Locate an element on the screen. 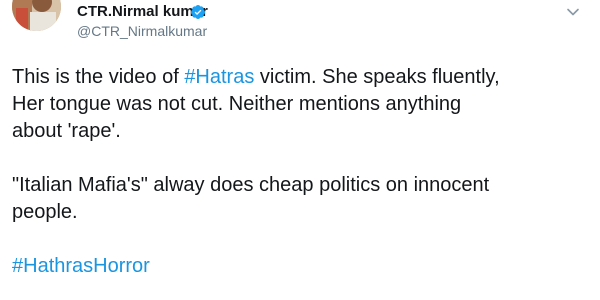 This screenshot has width=600, height=300. avatar is located at coordinates (36, 15).